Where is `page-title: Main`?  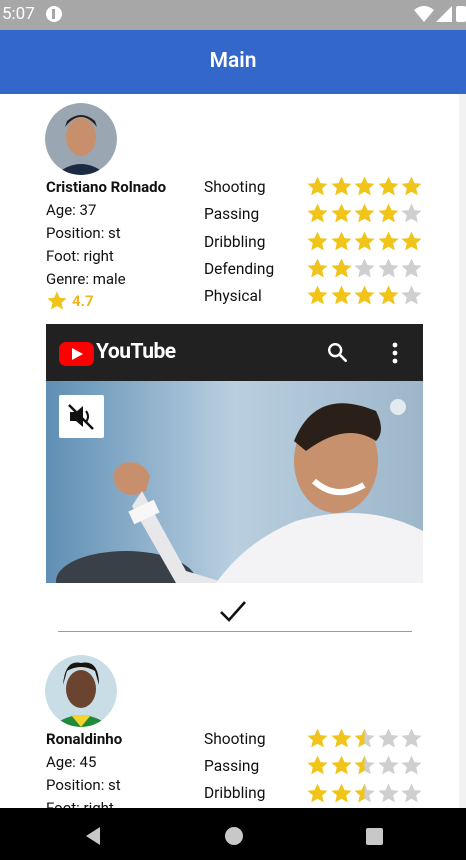 page-title: Main is located at coordinates (233, 61).